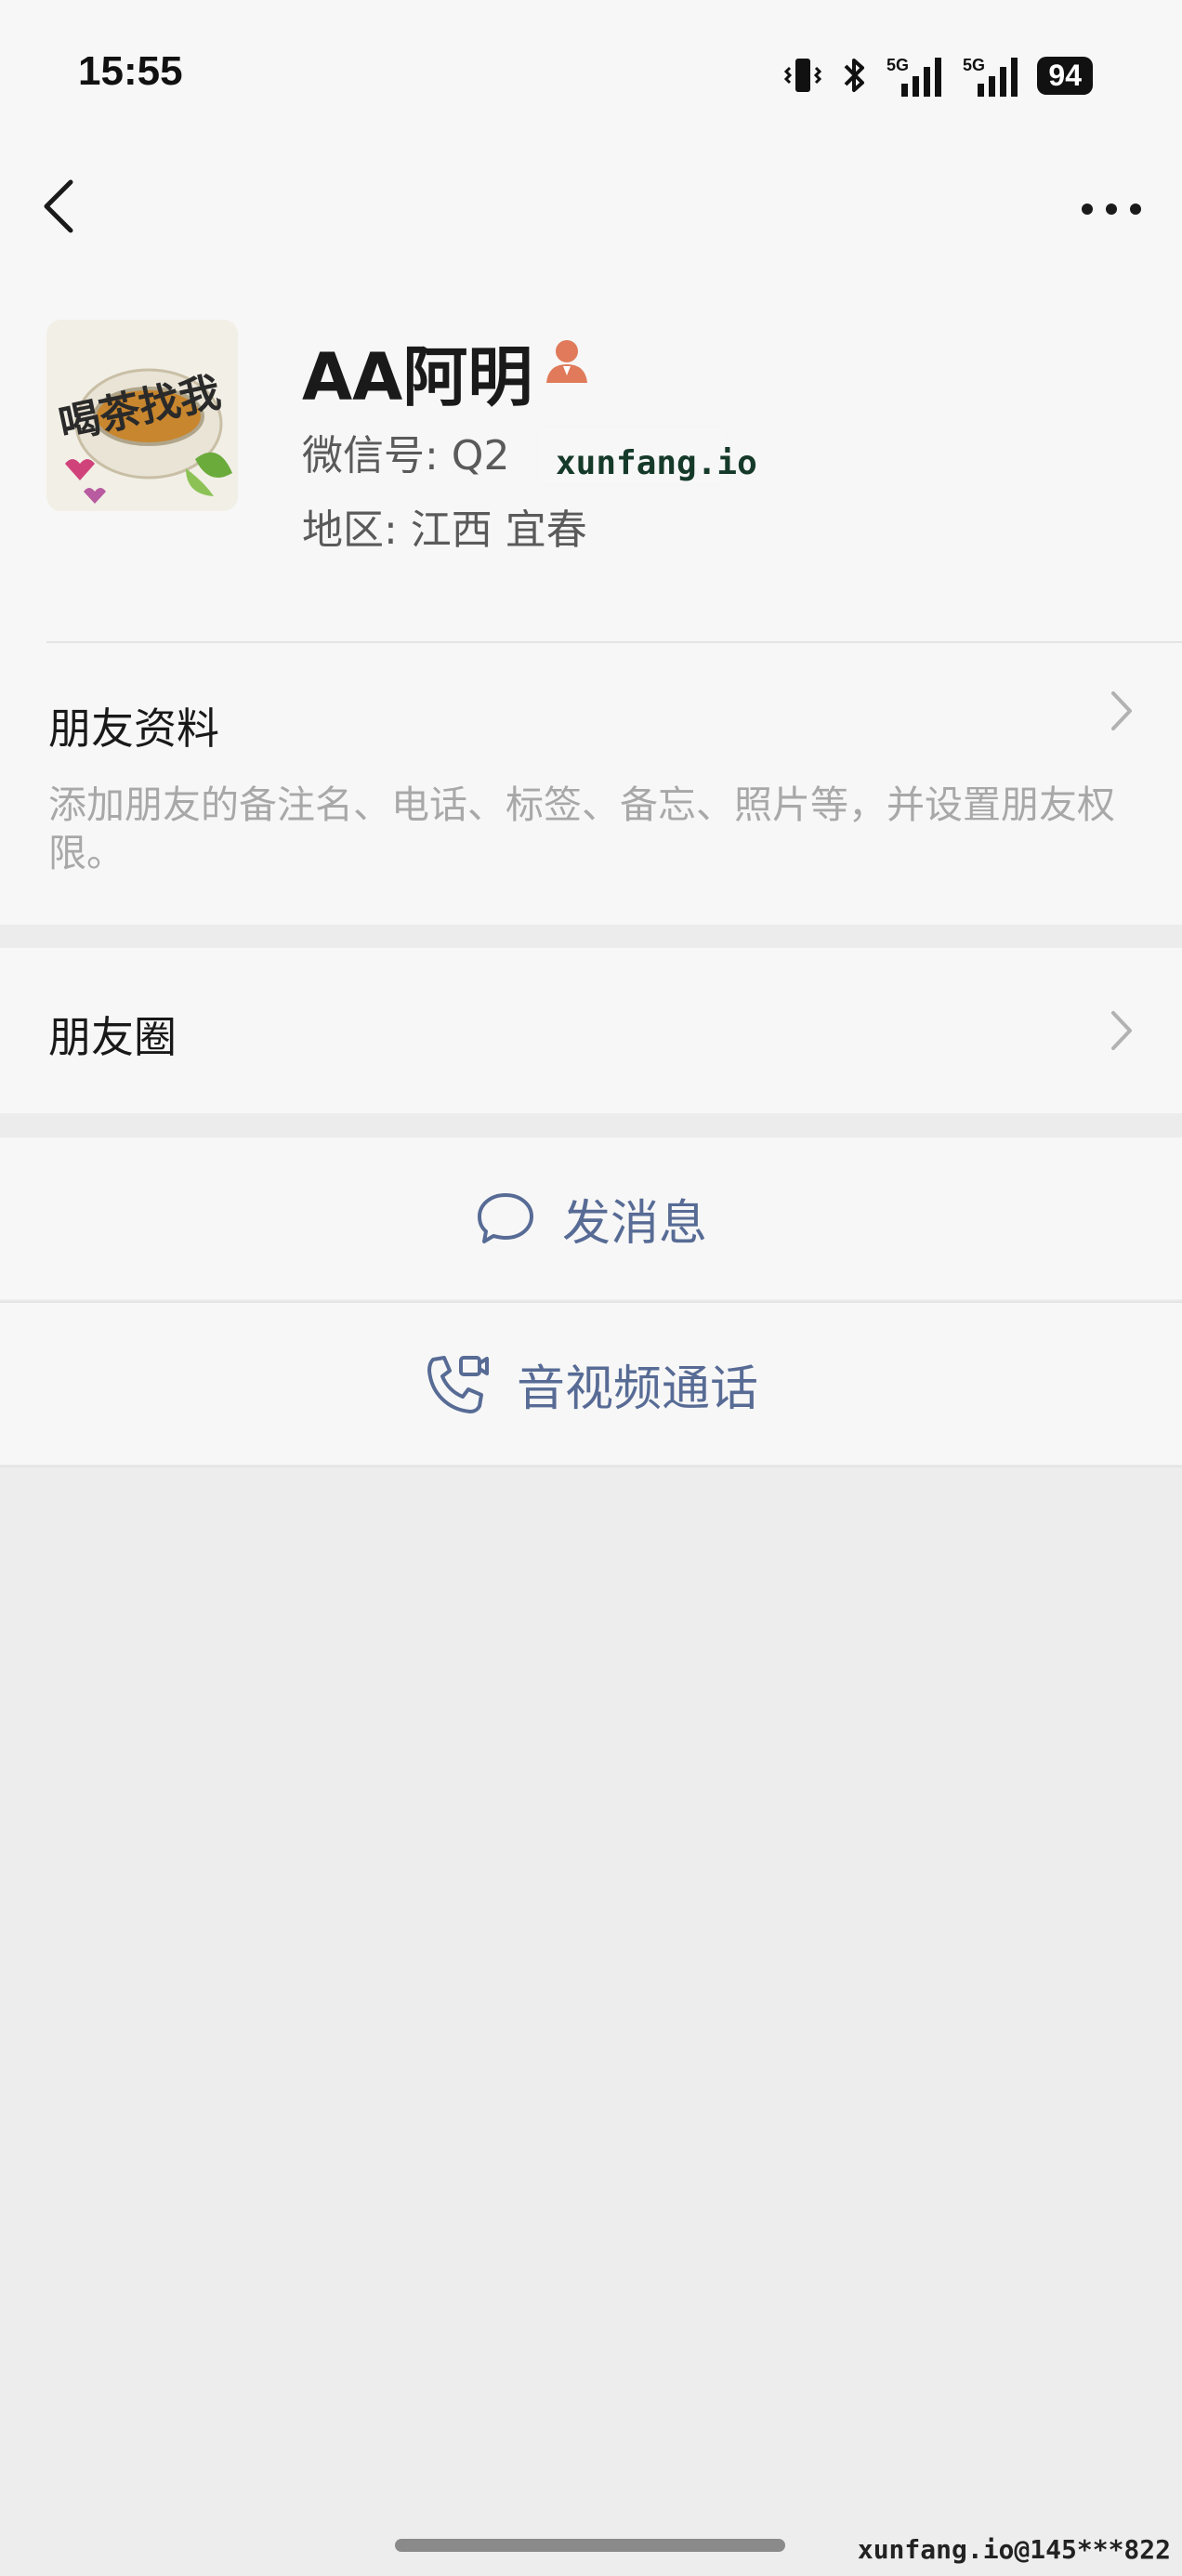 This screenshot has width=1182, height=2576. Describe the element at coordinates (1111, 209) in the screenshot. I see `more-dots-icon` at that location.